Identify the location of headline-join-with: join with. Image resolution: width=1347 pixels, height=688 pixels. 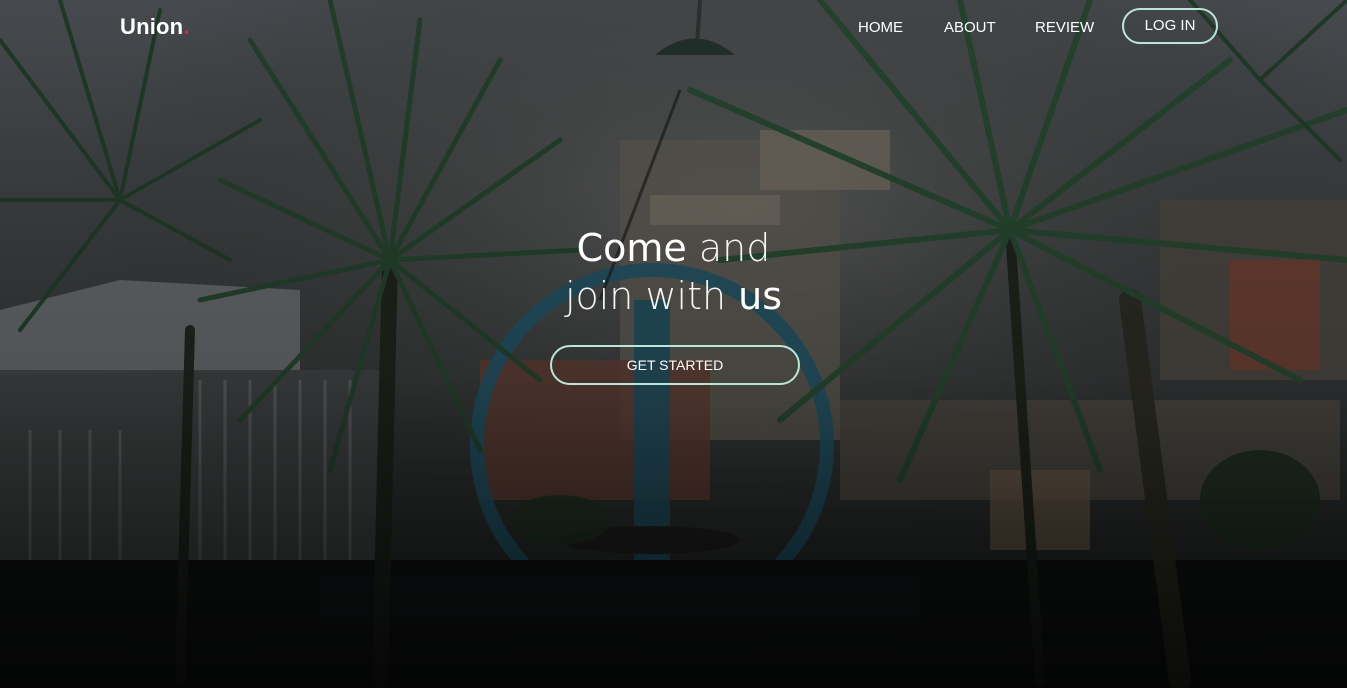
(651, 296).